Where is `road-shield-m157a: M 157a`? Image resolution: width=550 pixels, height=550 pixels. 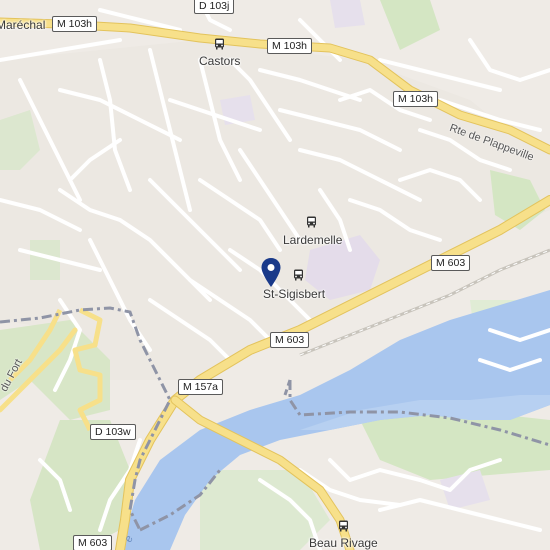 road-shield-m157a: M 157a is located at coordinates (201, 387).